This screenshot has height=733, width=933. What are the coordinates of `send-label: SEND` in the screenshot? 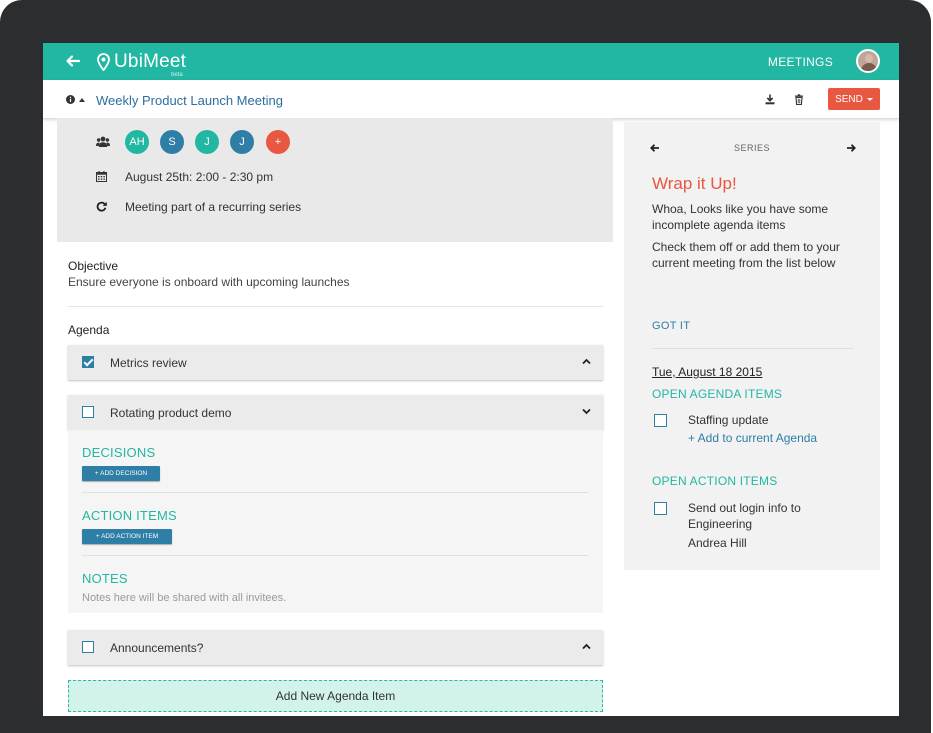 It's located at (849, 99).